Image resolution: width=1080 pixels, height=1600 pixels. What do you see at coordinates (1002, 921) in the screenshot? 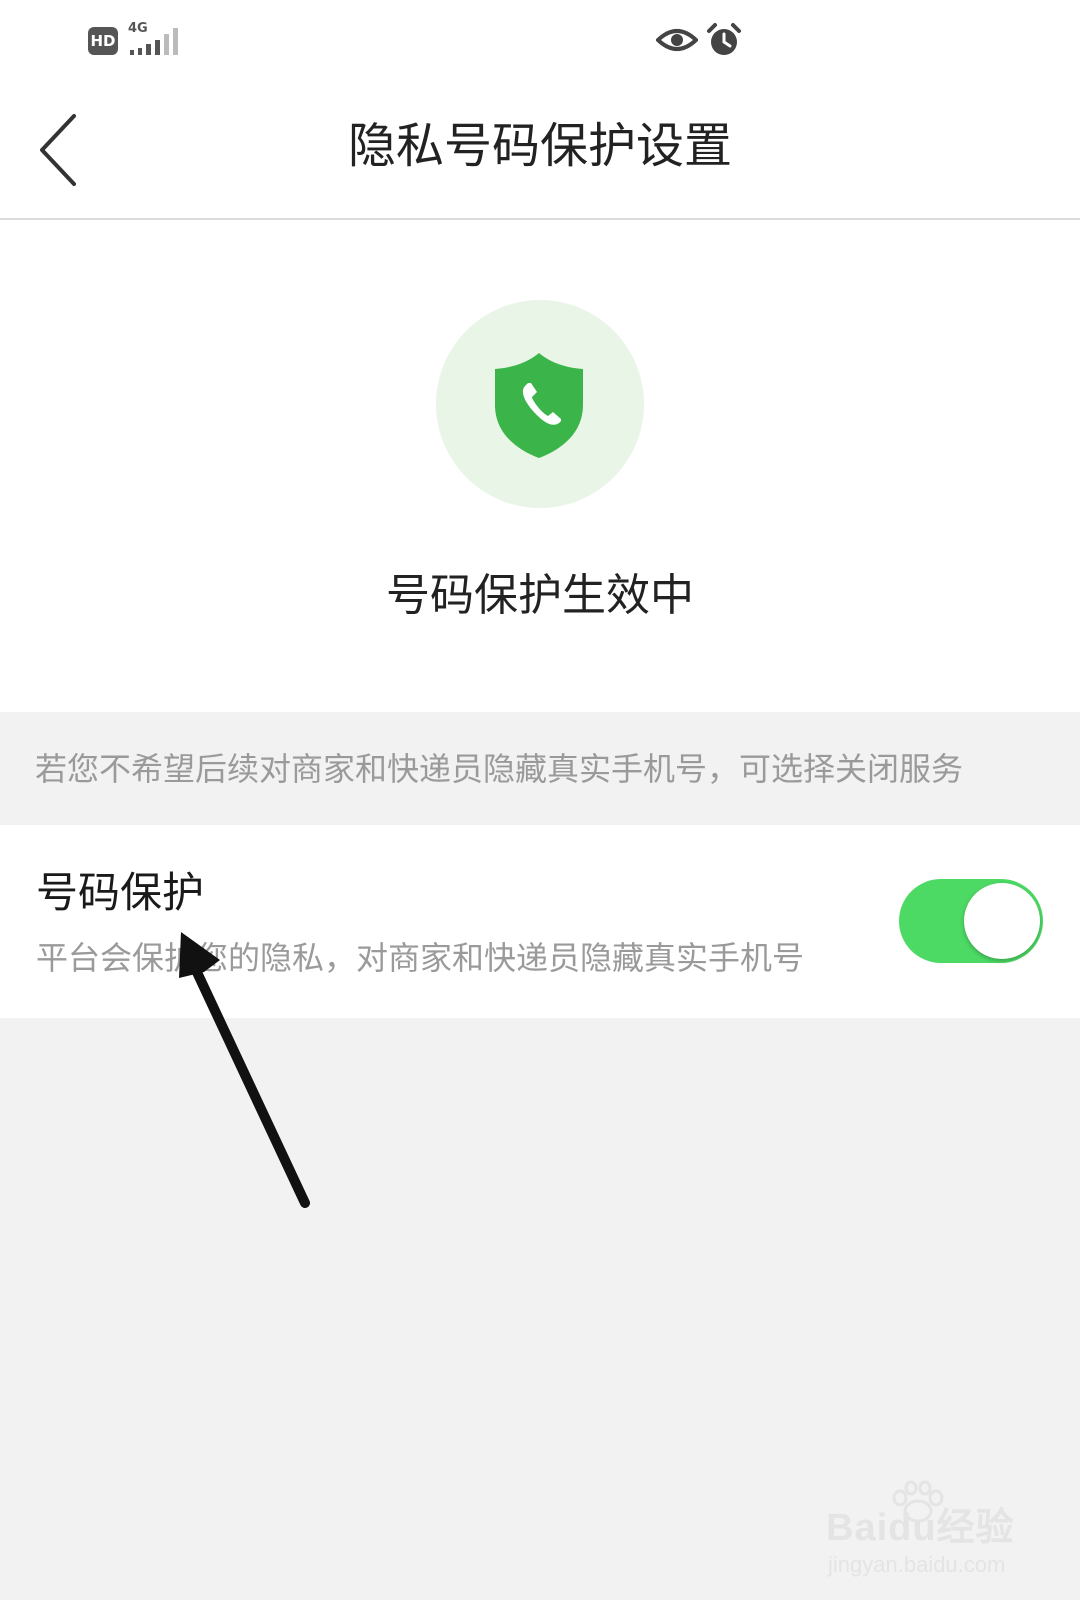
I see `toggle-knob` at bounding box center [1002, 921].